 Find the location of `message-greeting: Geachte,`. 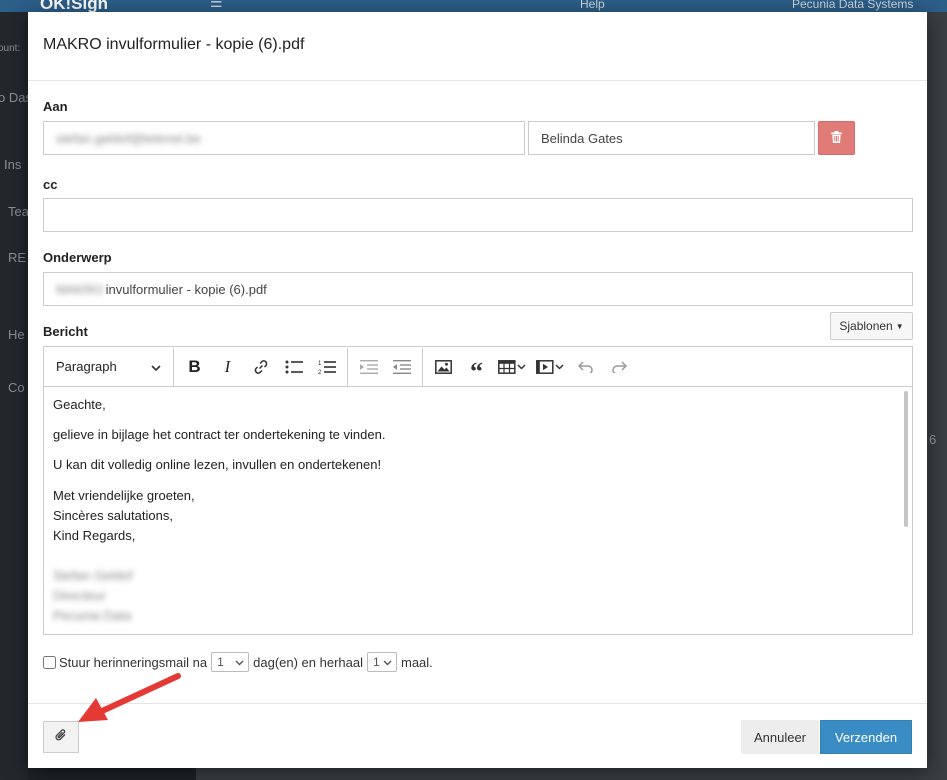

message-greeting: Geachte, is located at coordinates (79, 404).